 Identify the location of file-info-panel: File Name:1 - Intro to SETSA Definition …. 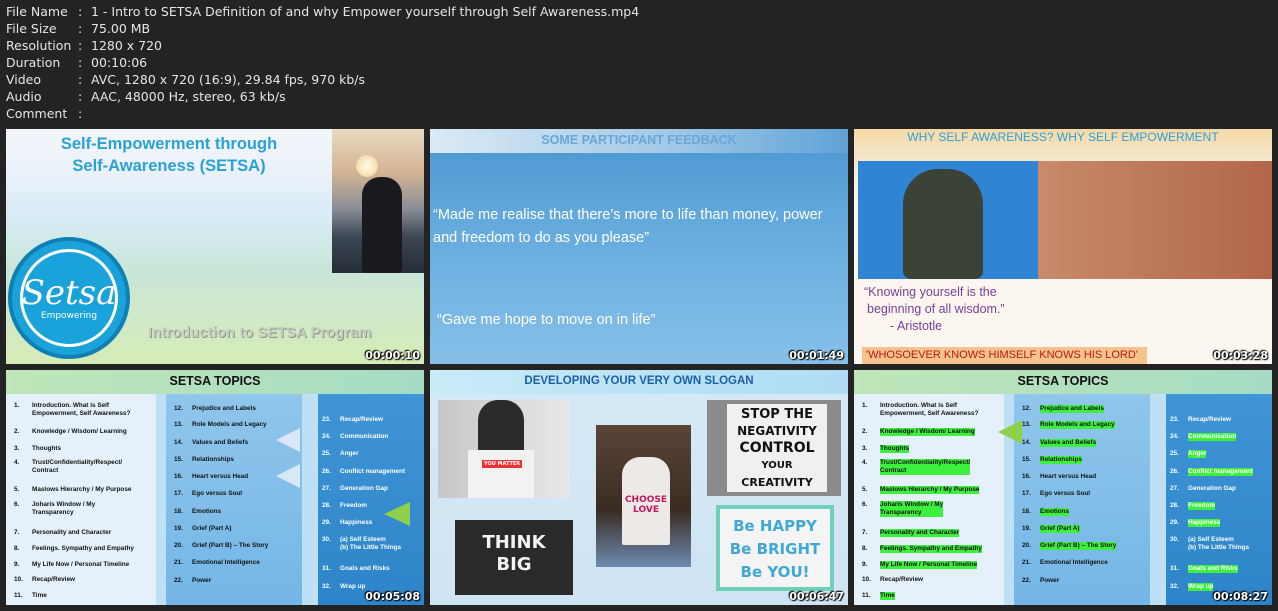
(322, 62).